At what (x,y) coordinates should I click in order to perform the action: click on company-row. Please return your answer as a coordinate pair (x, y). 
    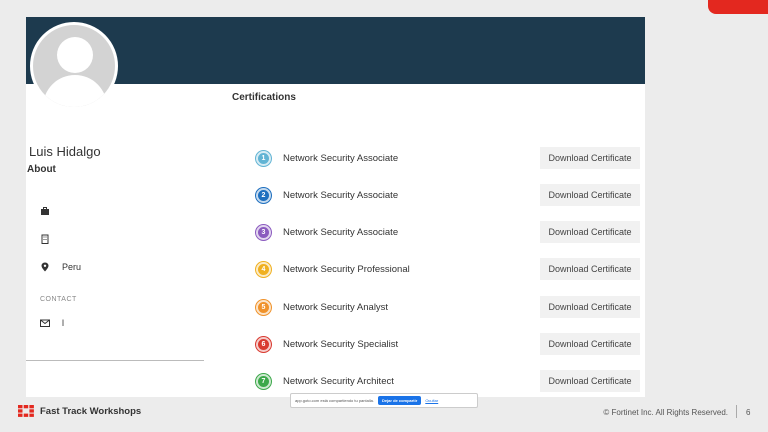
    Looking at the image, I should click on (45, 239).